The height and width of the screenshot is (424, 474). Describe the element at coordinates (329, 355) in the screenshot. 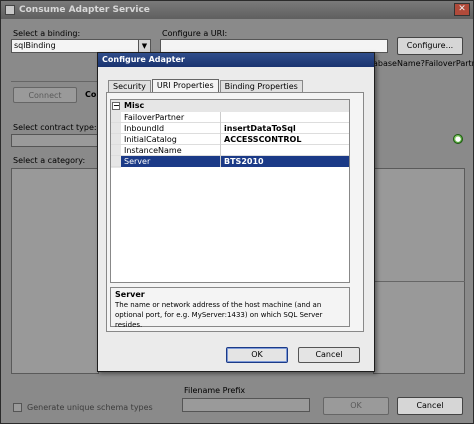

I see `dialog-cancel-button: Cancel` at that location.